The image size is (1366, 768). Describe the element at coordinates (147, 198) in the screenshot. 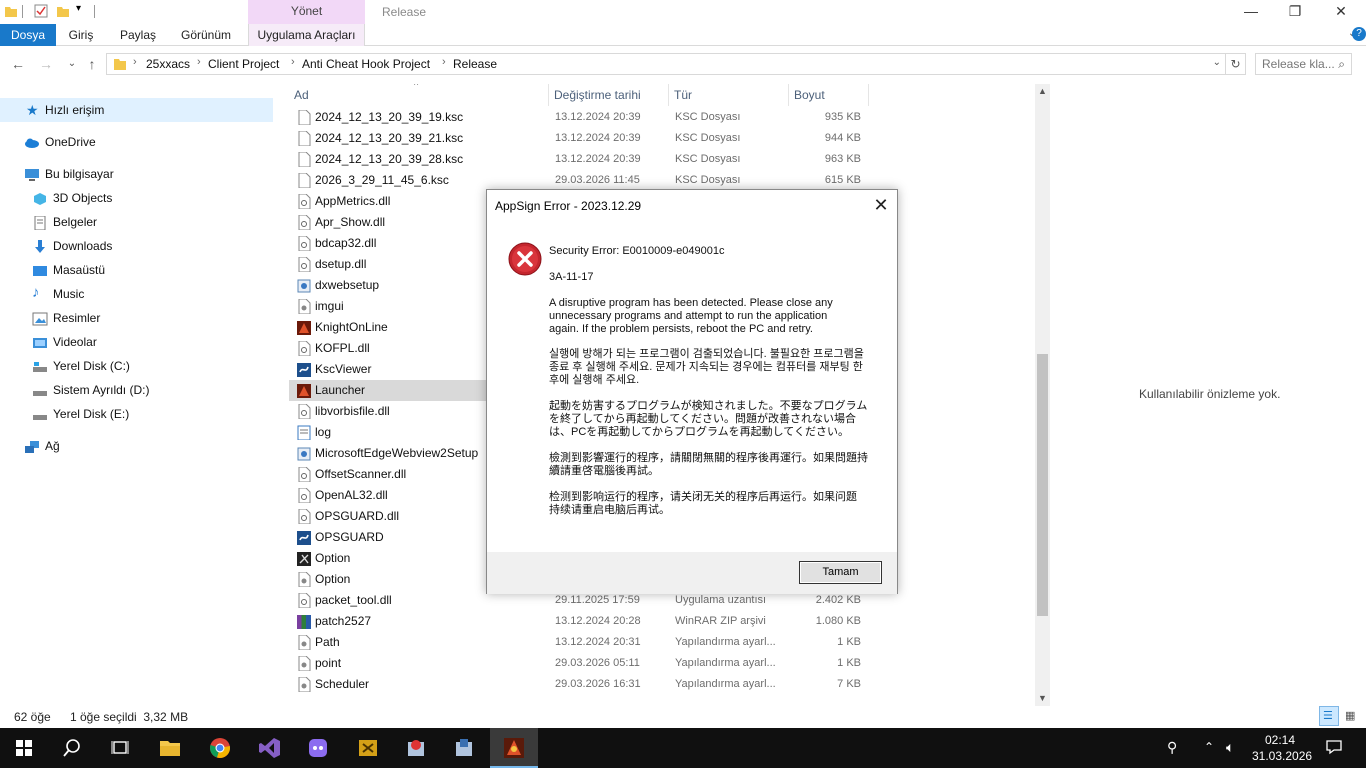

I see `nav-3d-objects: 3D Objects` at that location.